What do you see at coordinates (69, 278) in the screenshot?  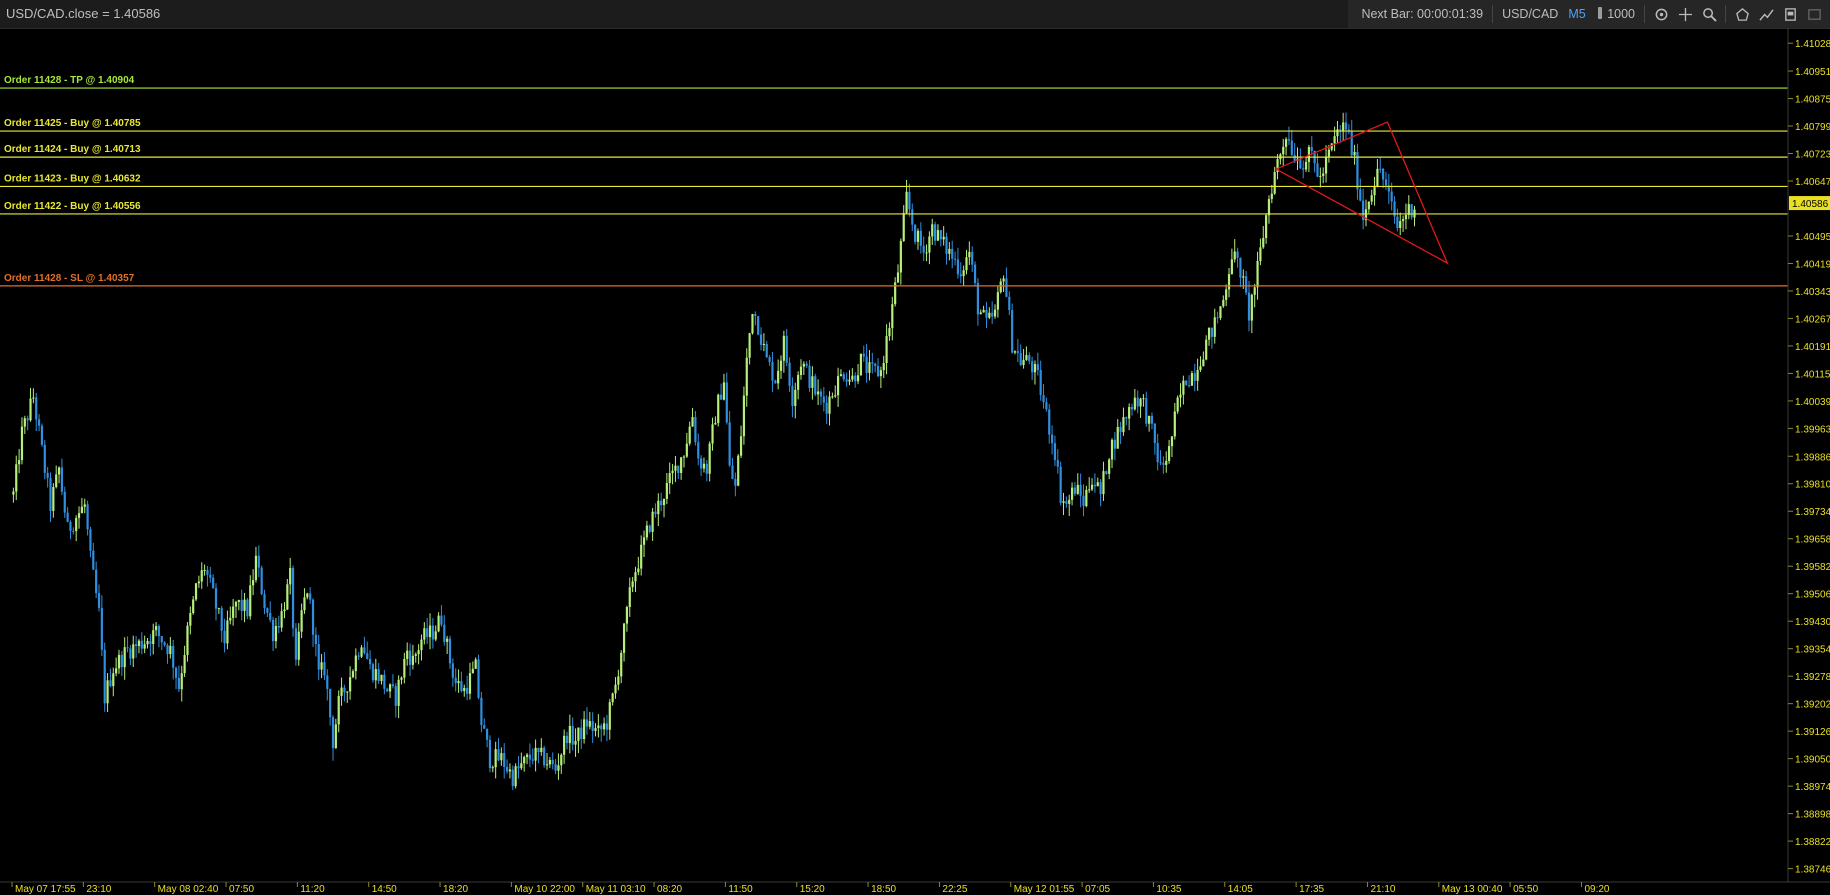 I see `order-label: Order 11428 - SL @ 1.40357` at bounding box center [69, 278].